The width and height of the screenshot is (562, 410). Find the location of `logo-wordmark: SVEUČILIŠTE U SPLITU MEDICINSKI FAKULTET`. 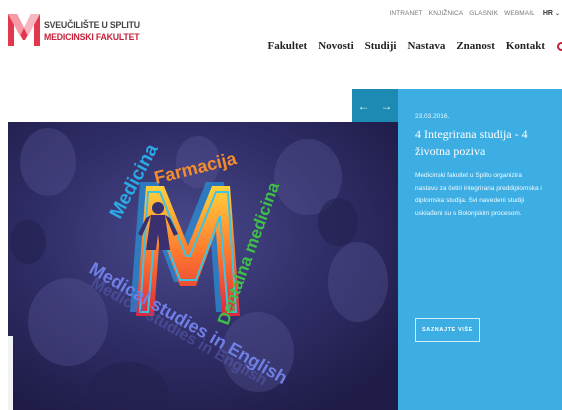

logo-wordmark: SVEUČILIŠTE U SPLITU MEDICINSKI FAKULTET is located at coordinates (96, 31).